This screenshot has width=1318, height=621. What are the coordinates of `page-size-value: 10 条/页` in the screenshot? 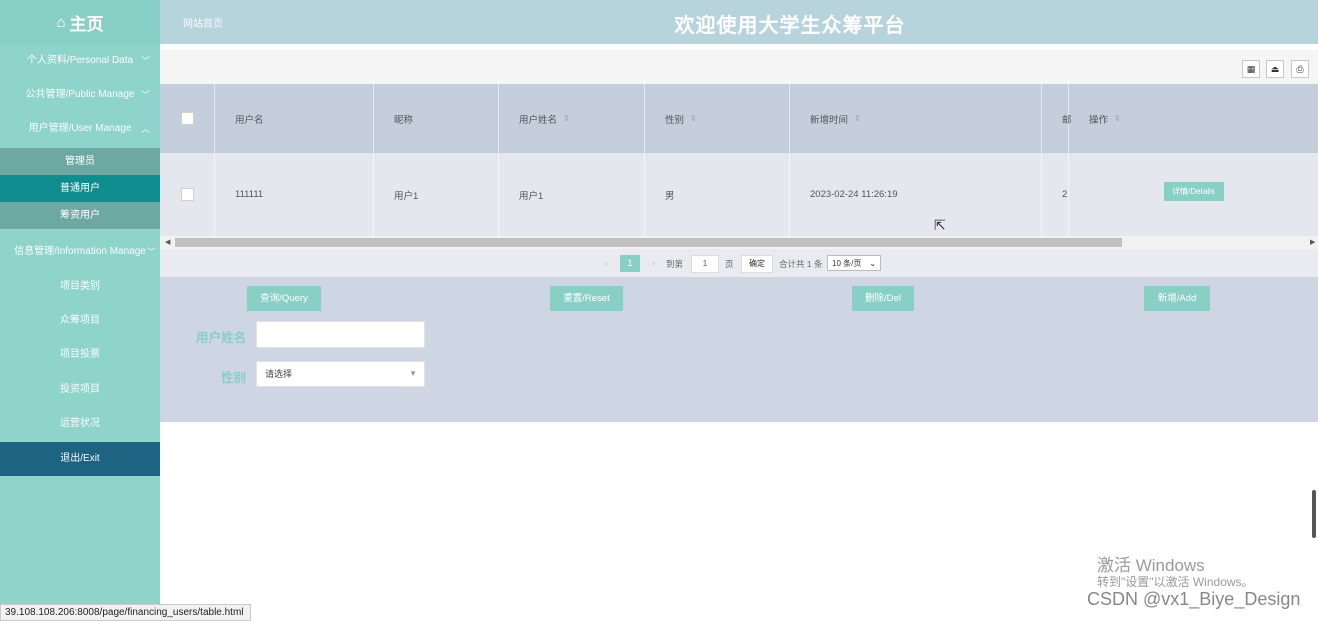 It's located at (847, 263).